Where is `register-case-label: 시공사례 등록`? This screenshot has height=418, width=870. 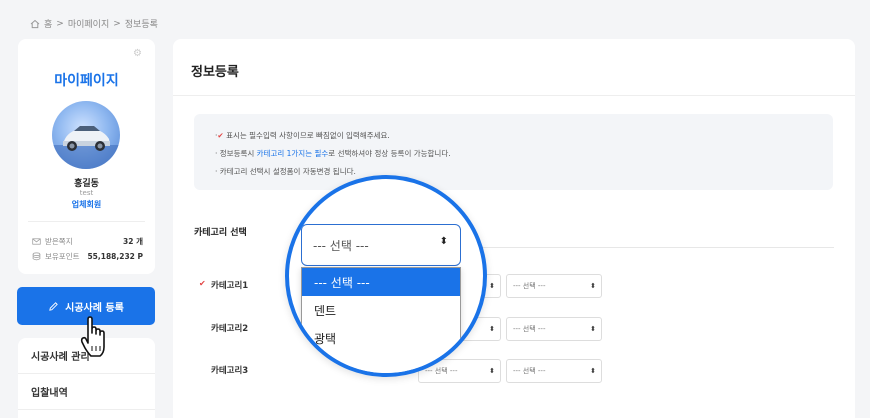 register-case-label: 시공사례 등록 is located at coordinates (94, 308).